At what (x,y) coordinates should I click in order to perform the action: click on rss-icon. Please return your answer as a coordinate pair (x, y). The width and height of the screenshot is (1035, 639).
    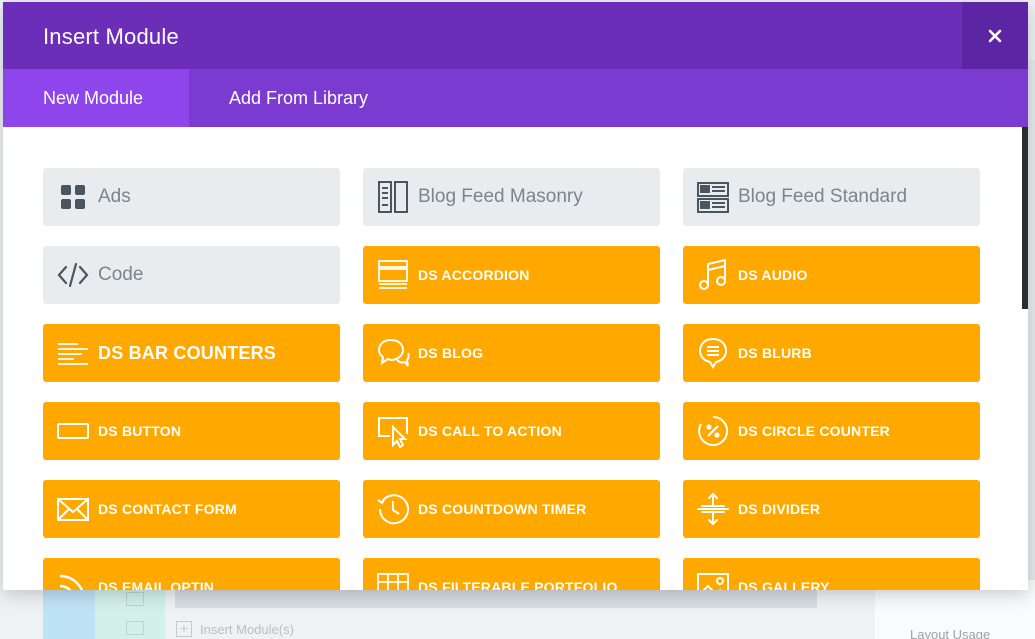
    Looking at the image, I should click on (73, 578).